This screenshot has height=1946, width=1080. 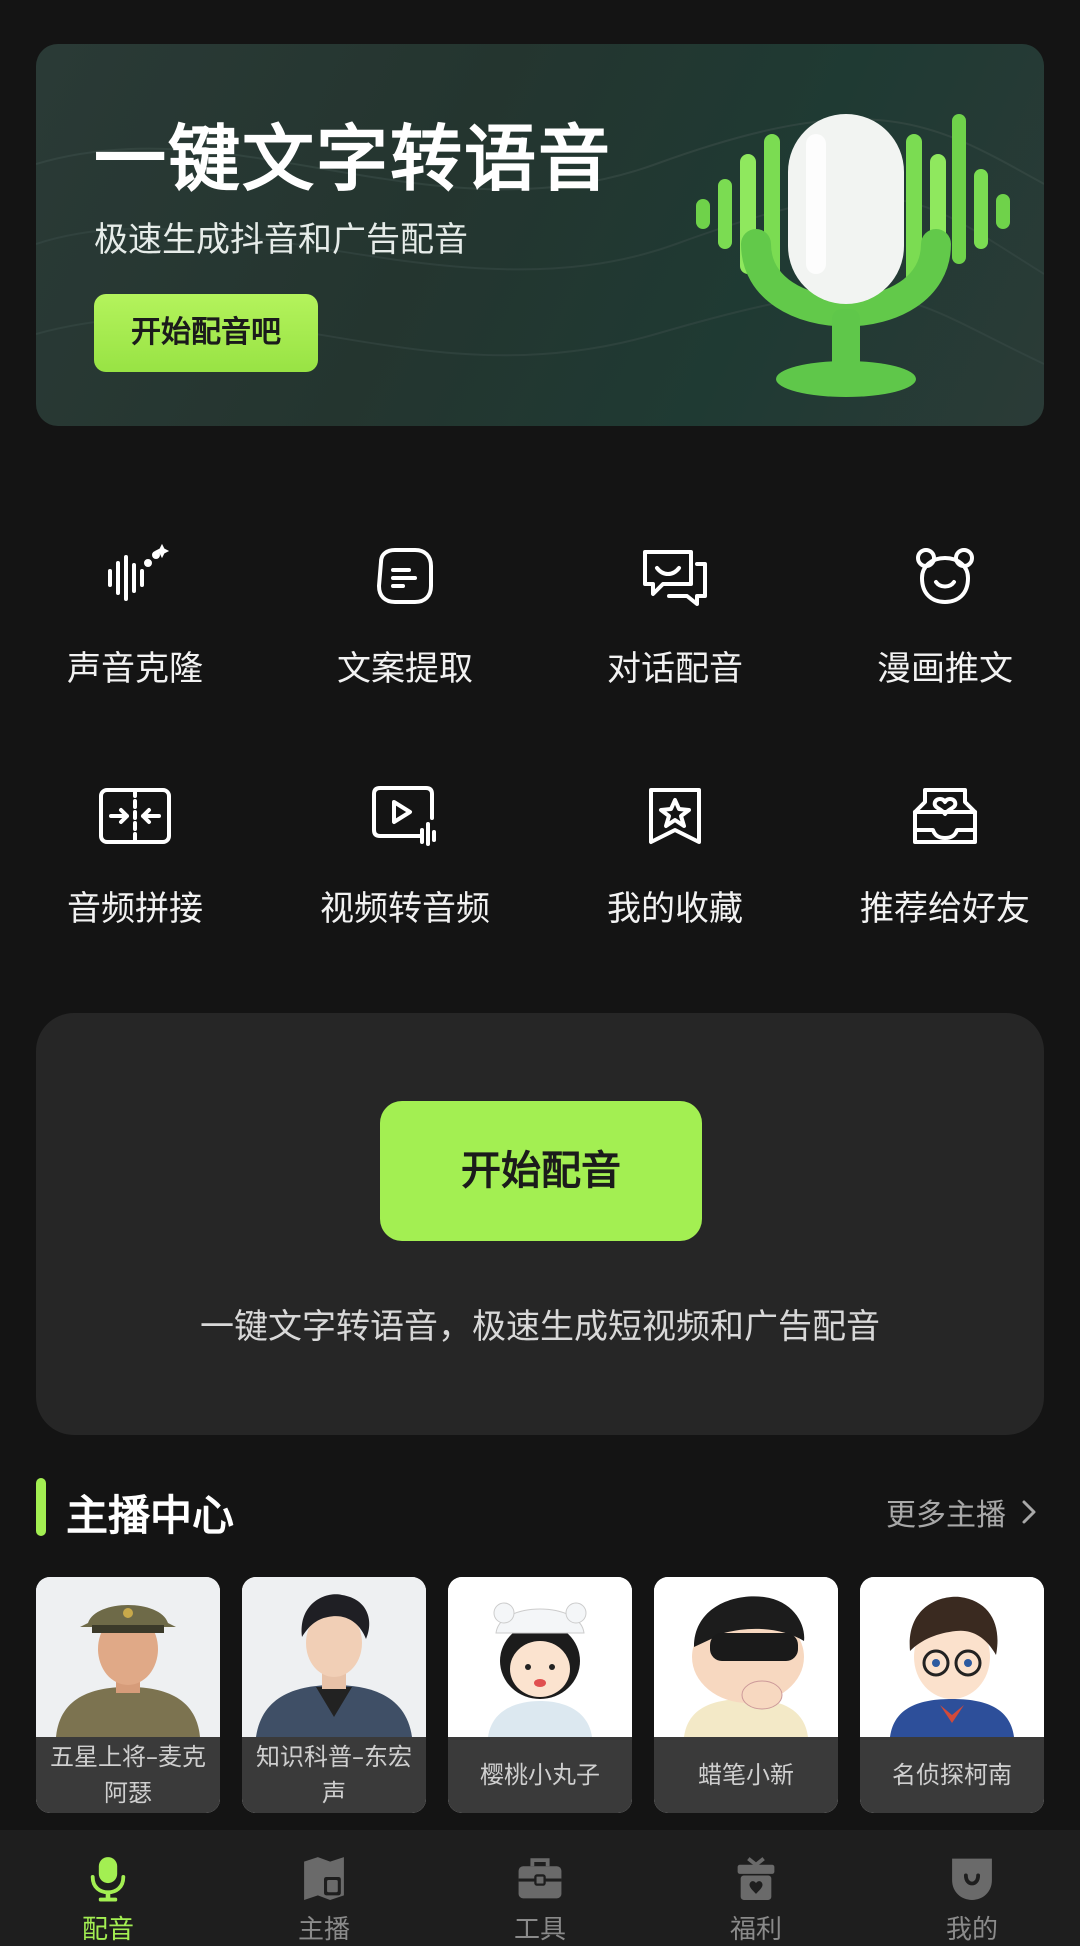 What do you see at coordinates (135, 615) in the screenshot?
I see `feature-voice-clone: 声音克隆` at bounding box center [135, 615].